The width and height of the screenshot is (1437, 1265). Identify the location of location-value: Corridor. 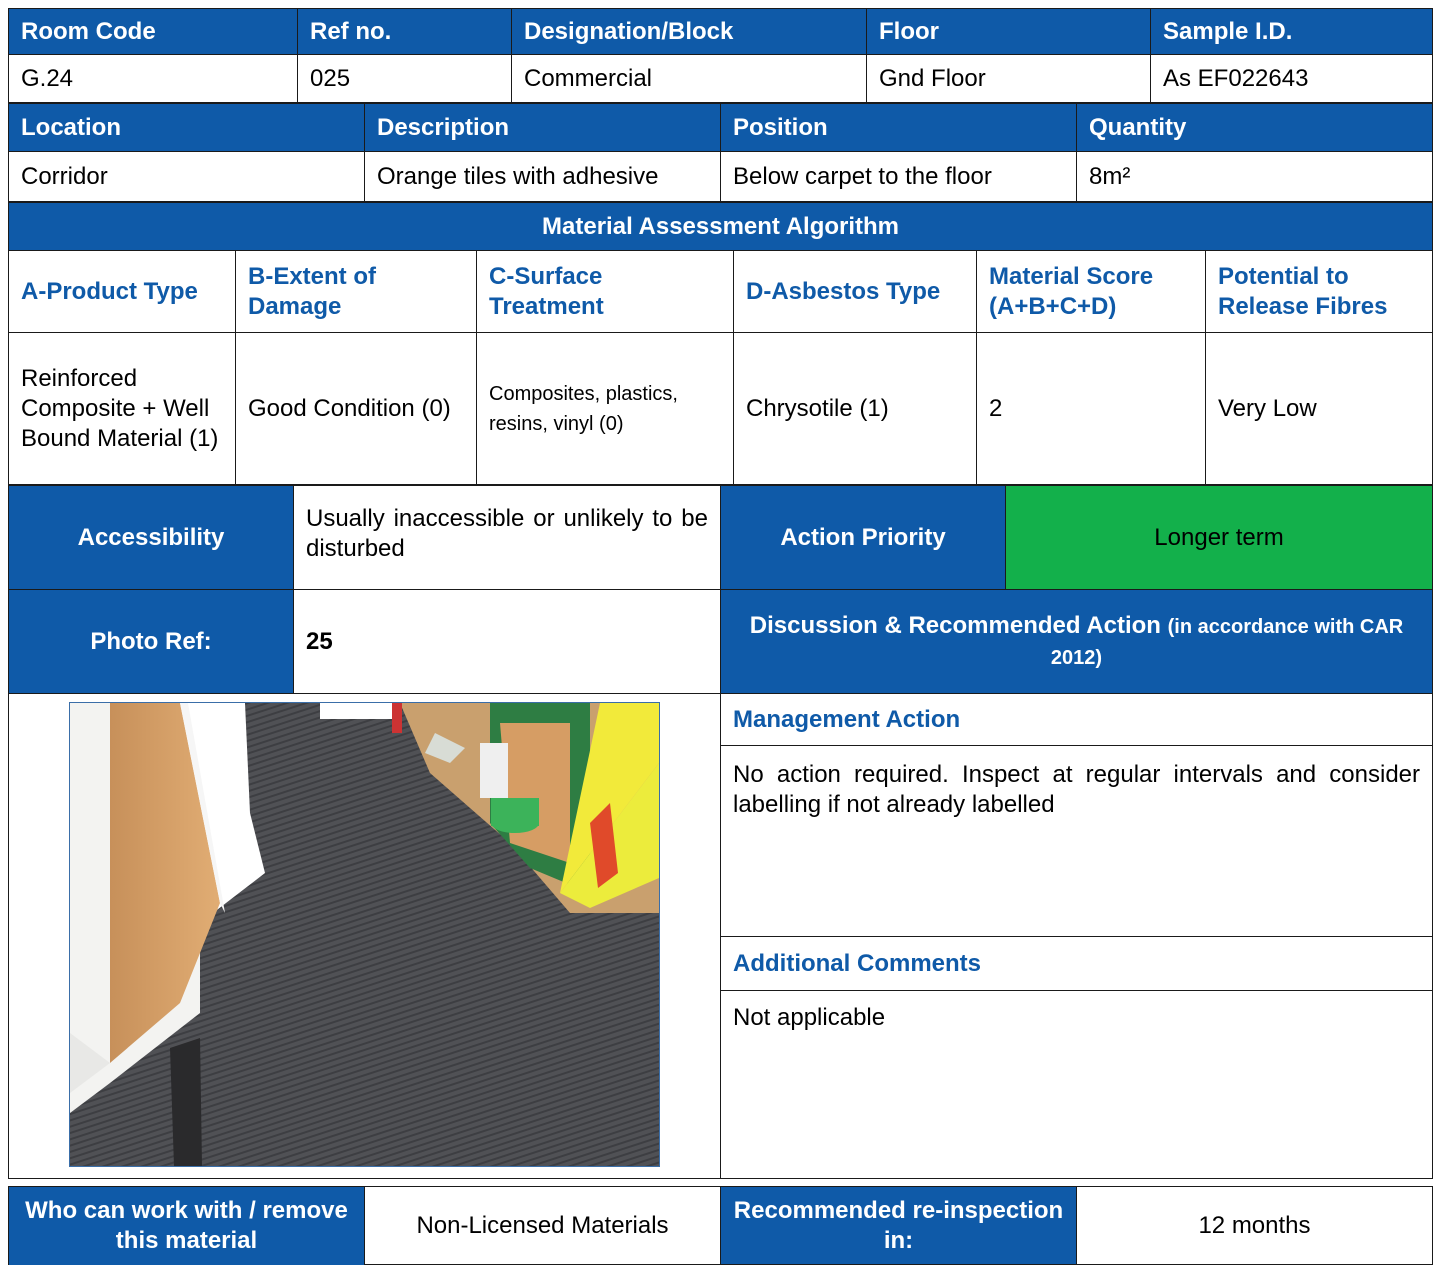
(186, 176).